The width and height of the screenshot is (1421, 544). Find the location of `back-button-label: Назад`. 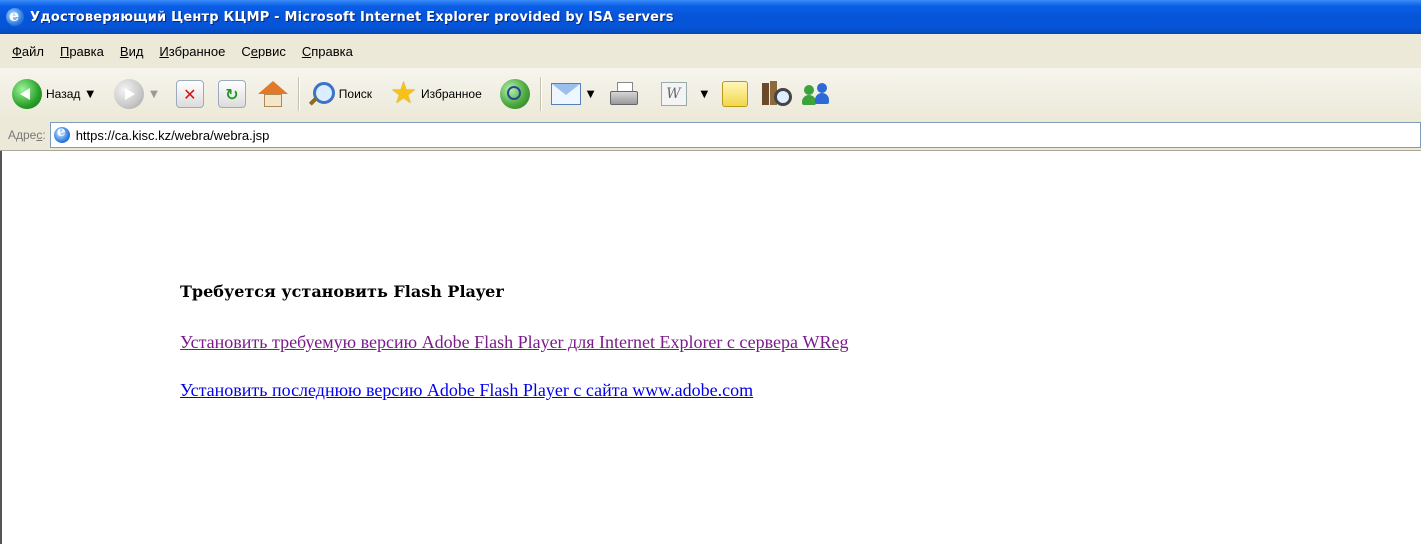

back-button-label: Назад is located at coordinates (63, 94).